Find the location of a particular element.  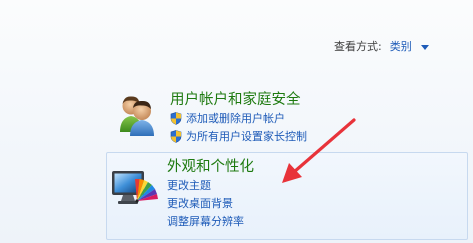

view-by-label: 查看方式: is located at coordinates (358, 46).